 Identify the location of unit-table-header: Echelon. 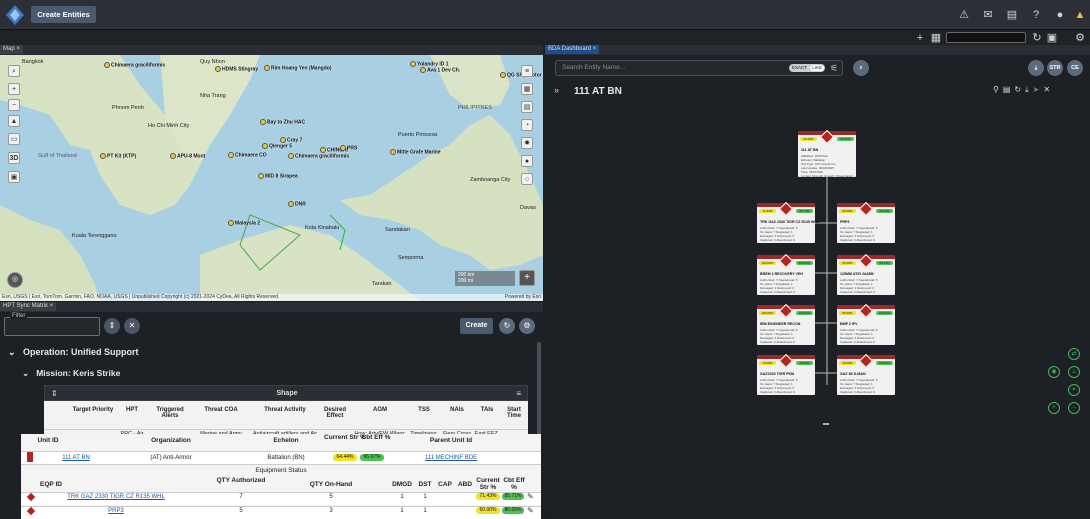
(286, 440).